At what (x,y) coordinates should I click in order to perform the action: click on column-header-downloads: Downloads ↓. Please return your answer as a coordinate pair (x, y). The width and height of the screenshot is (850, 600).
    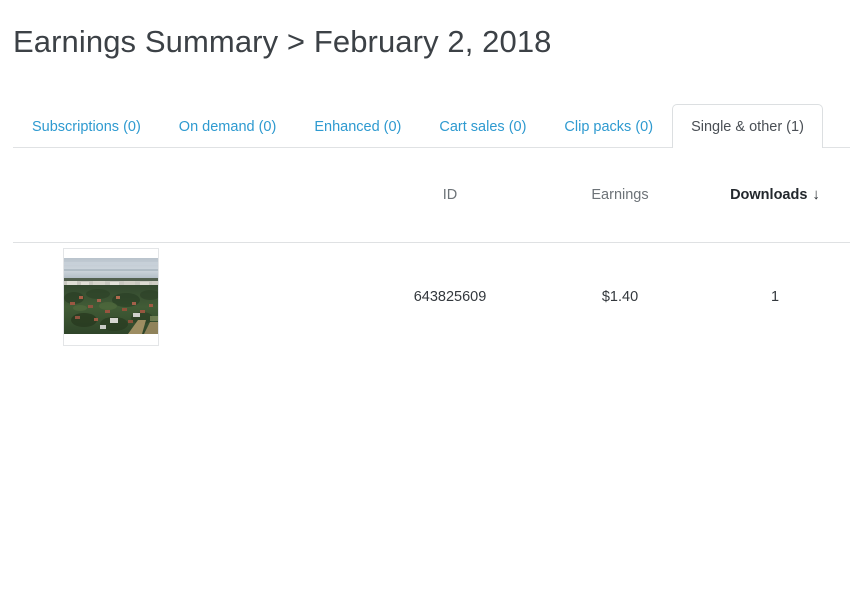
    Looking at the image, I should click on (775, 195).